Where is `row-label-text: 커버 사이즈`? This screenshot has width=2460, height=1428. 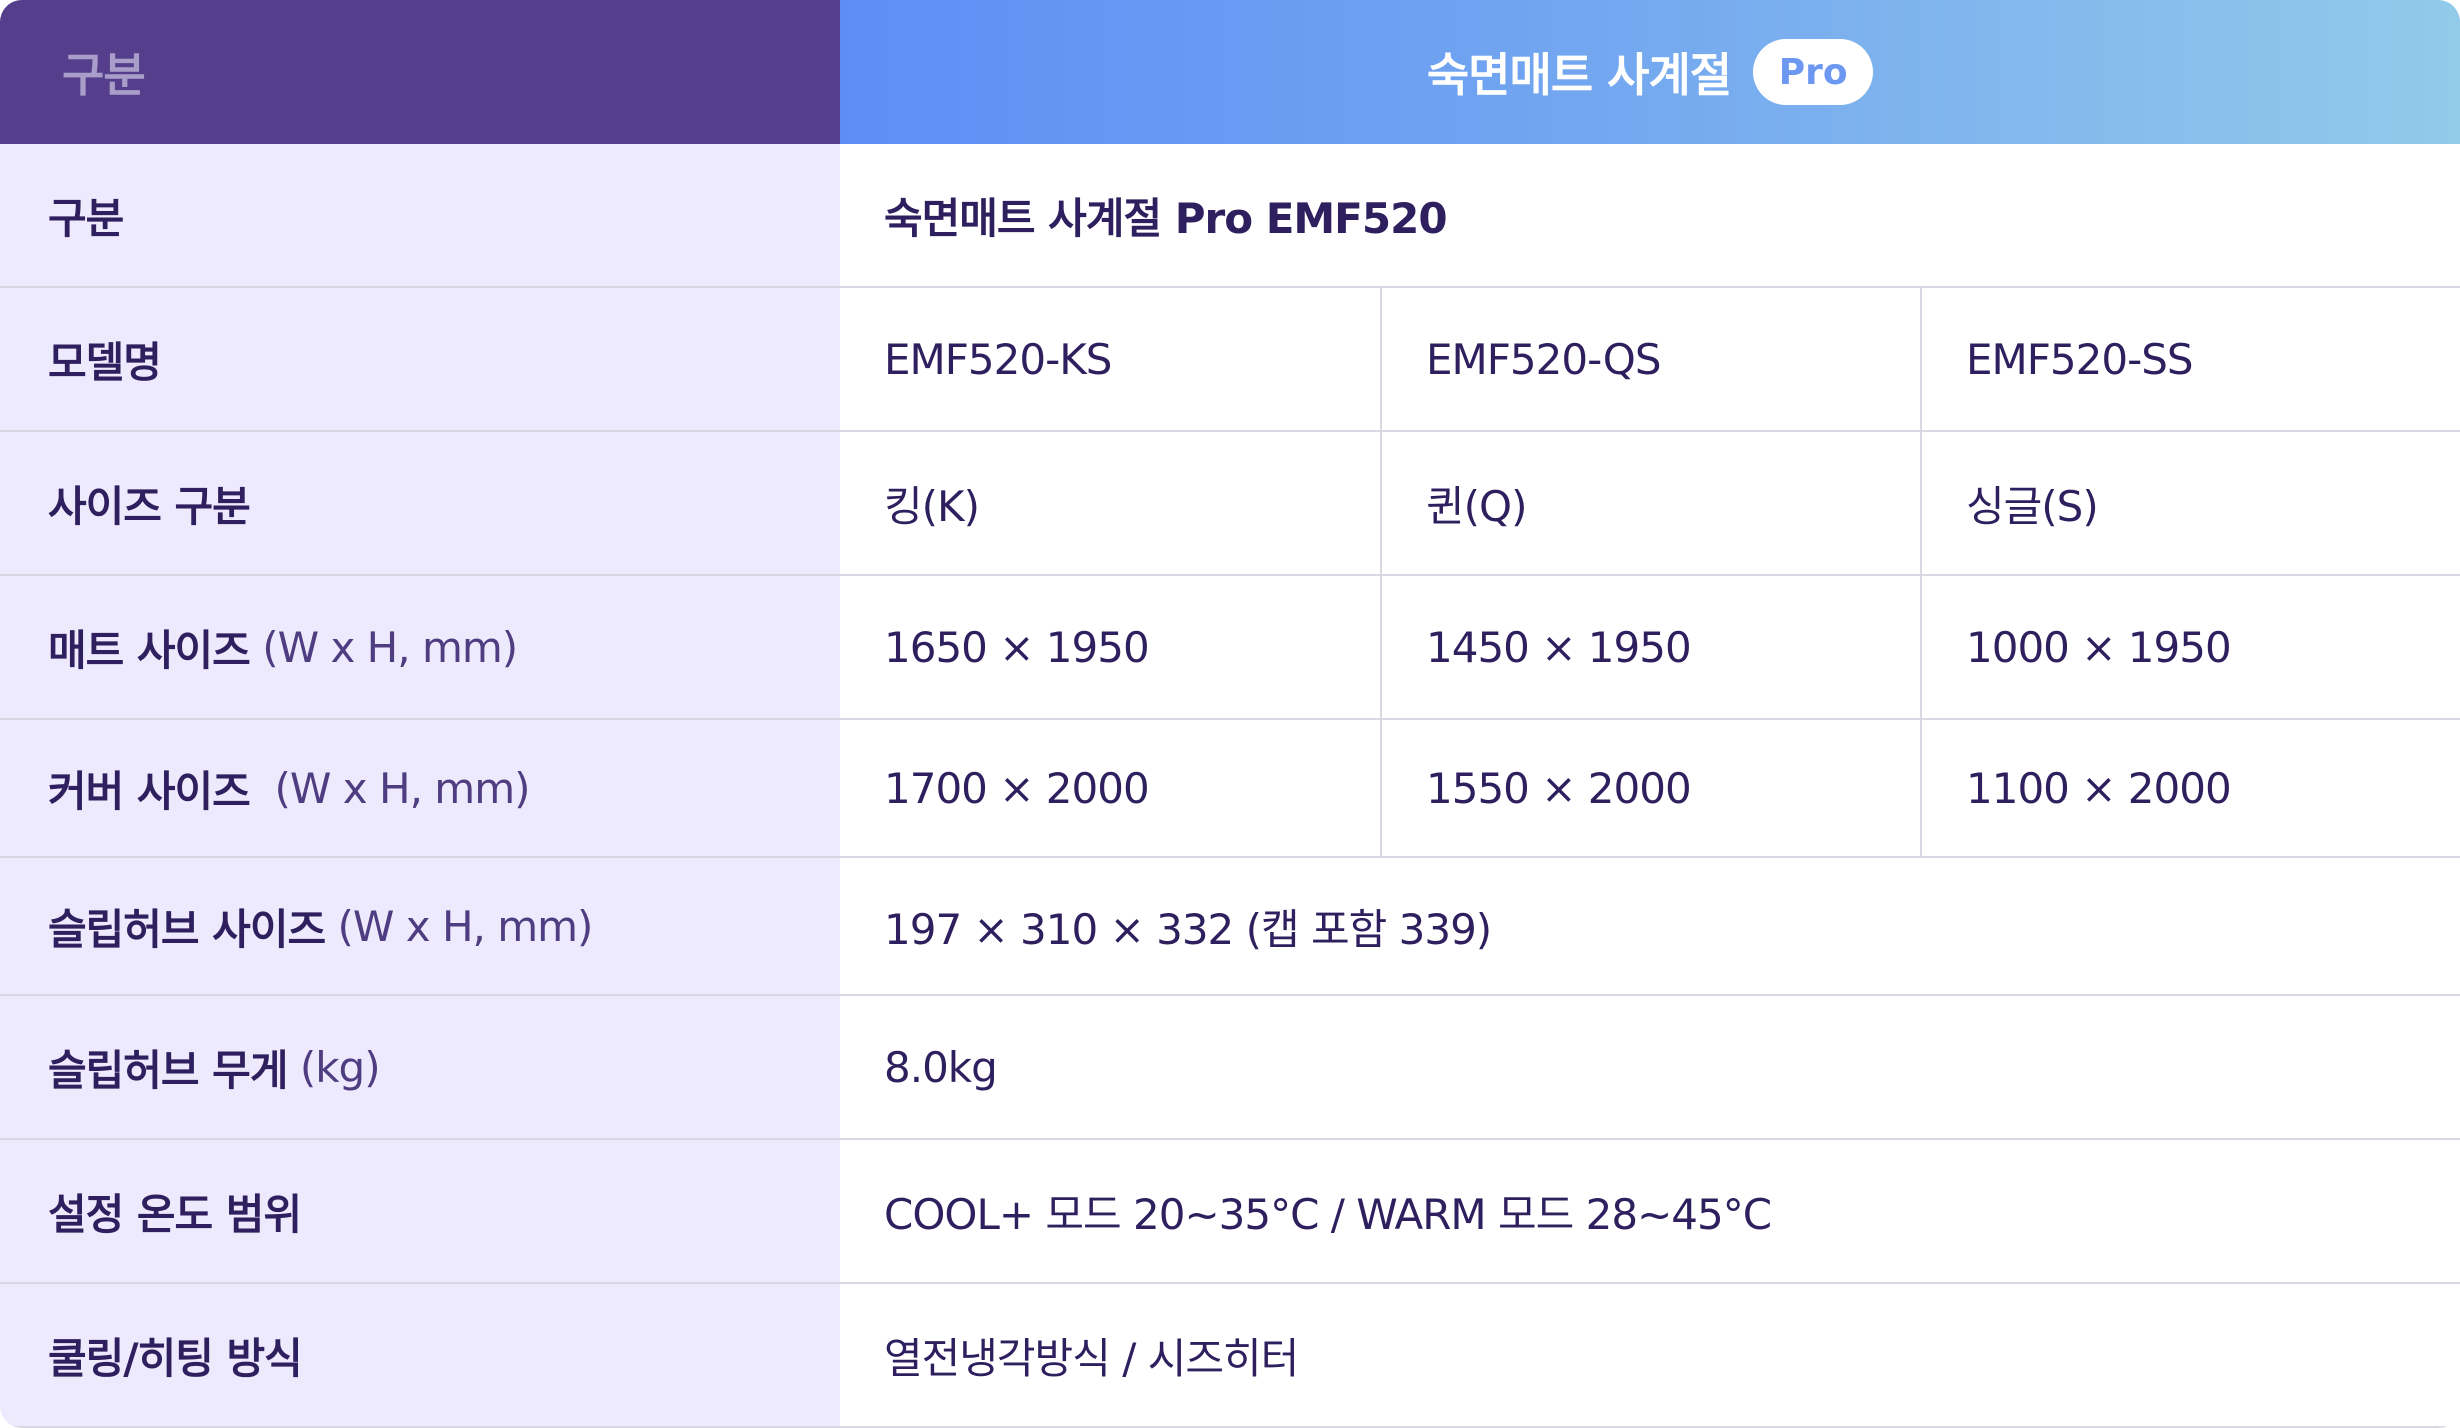 row-label-text: 커버 사이즈 is located at coordinates (149, 791).